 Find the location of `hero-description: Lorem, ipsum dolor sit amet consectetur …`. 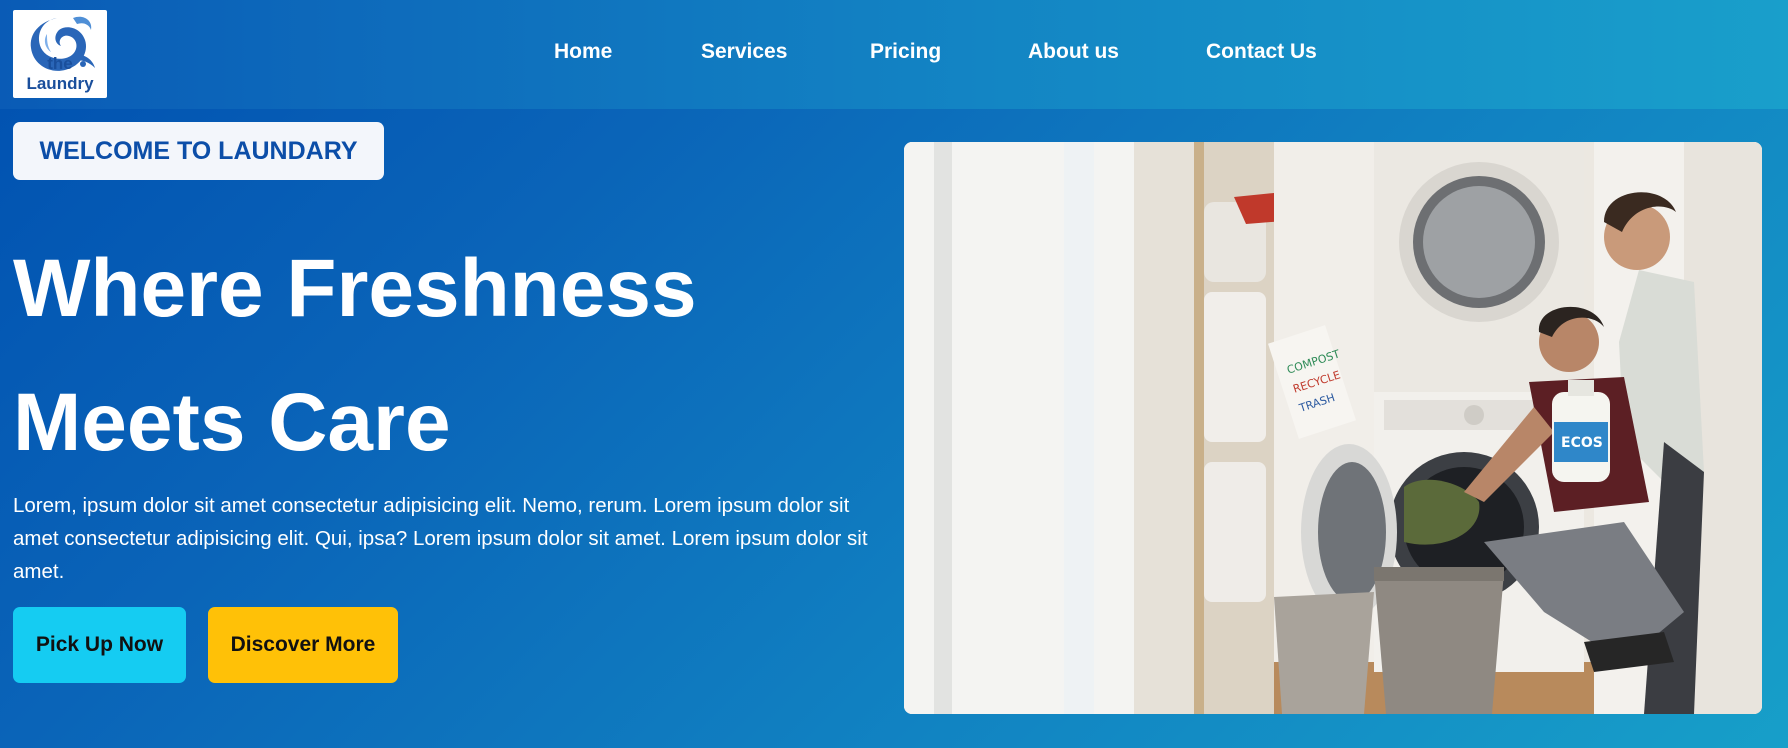

hero-description: Lorem, ipsum dolor sit amet consectetur … is located at coordinates (440, 538).